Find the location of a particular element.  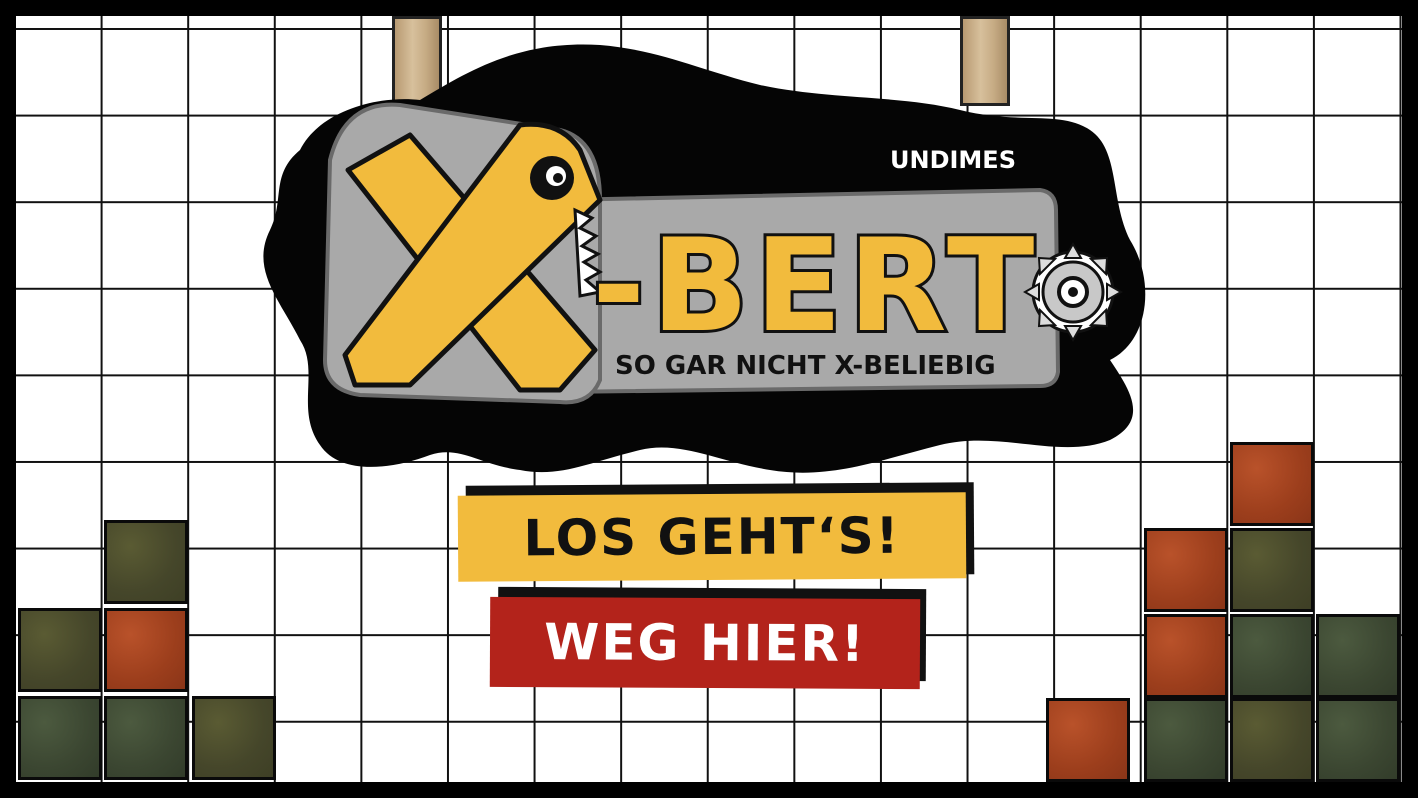

start-game-label: LOS GEHT‘S! is located at coordinates (712, 537).